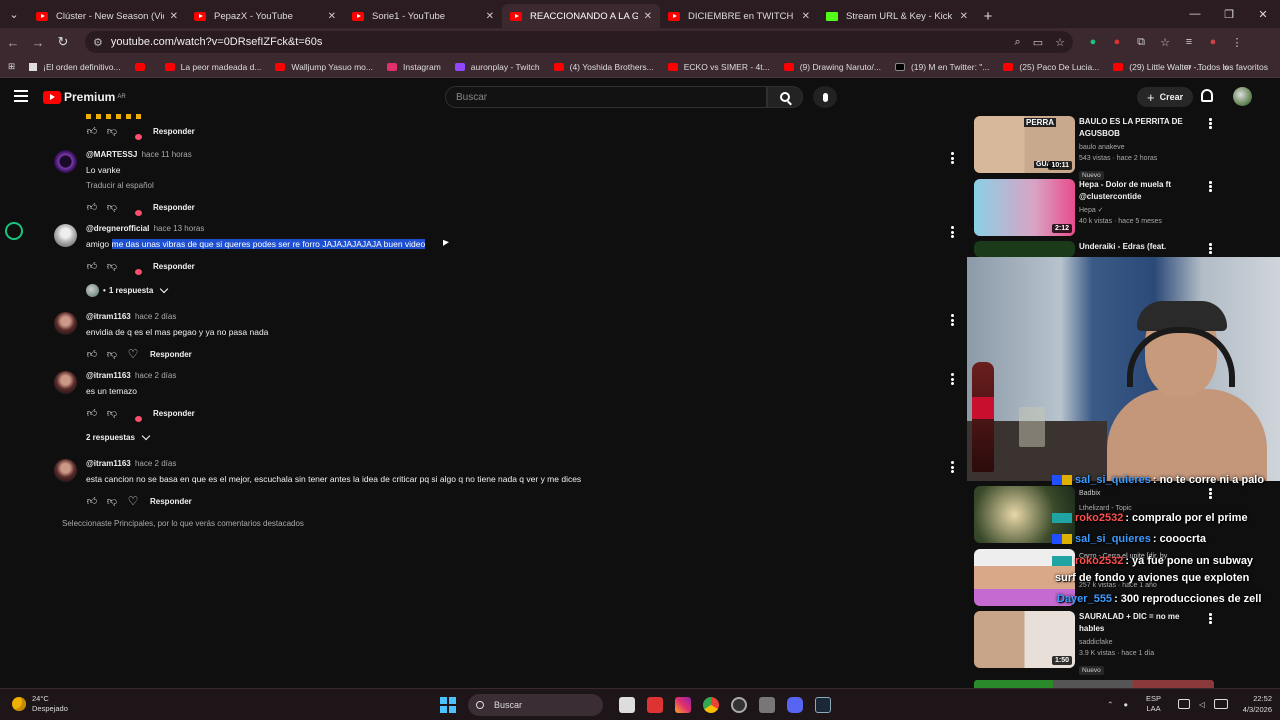 Image resolution: width=1280 pixels, height=720 pixels. I want to click on reply-button: Responder, so click(174, 207).